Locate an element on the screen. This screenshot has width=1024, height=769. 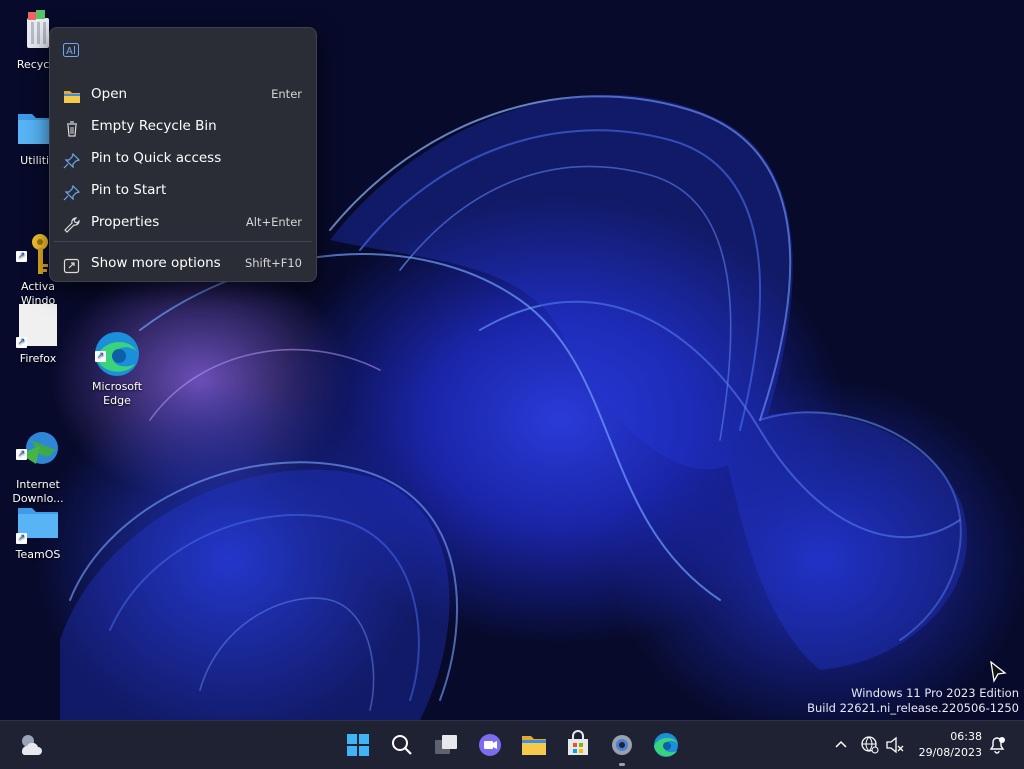
search-button is located at coordinates (402, 745).